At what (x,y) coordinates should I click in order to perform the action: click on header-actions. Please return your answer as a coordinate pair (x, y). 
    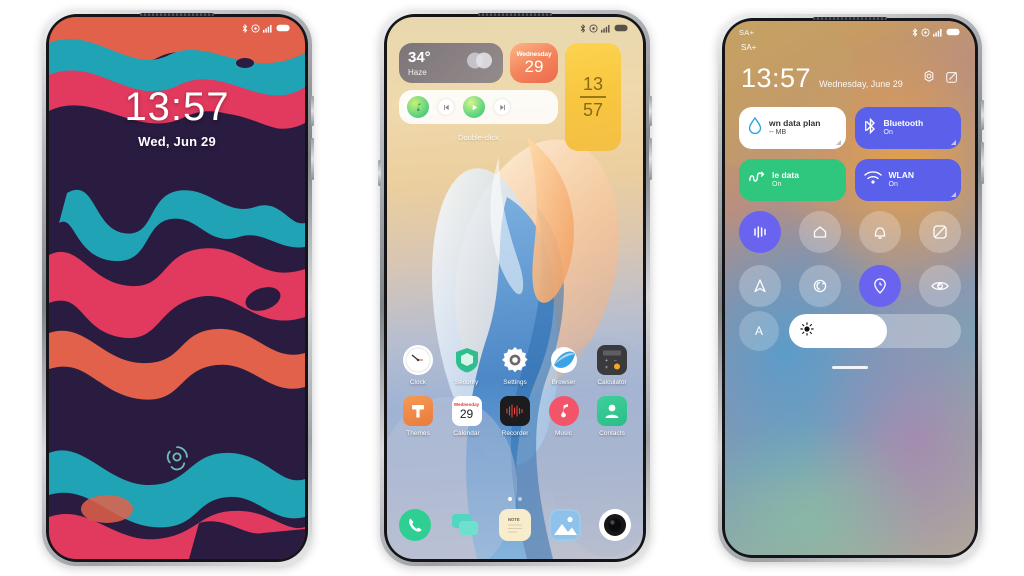
    Looking at the image, I should click on (940, 81).